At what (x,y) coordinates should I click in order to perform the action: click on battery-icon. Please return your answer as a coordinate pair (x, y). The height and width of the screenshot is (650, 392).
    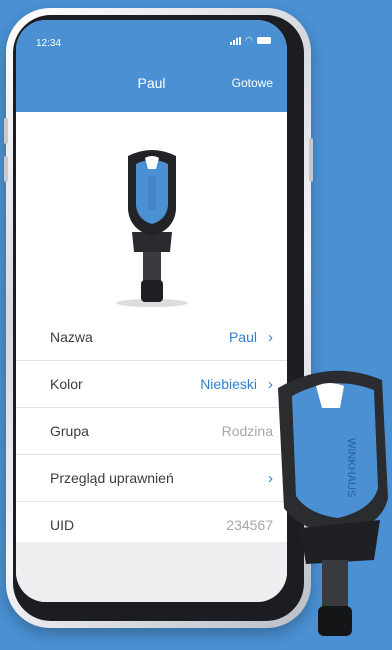
    Looking at the image, I should click on (264, 40).